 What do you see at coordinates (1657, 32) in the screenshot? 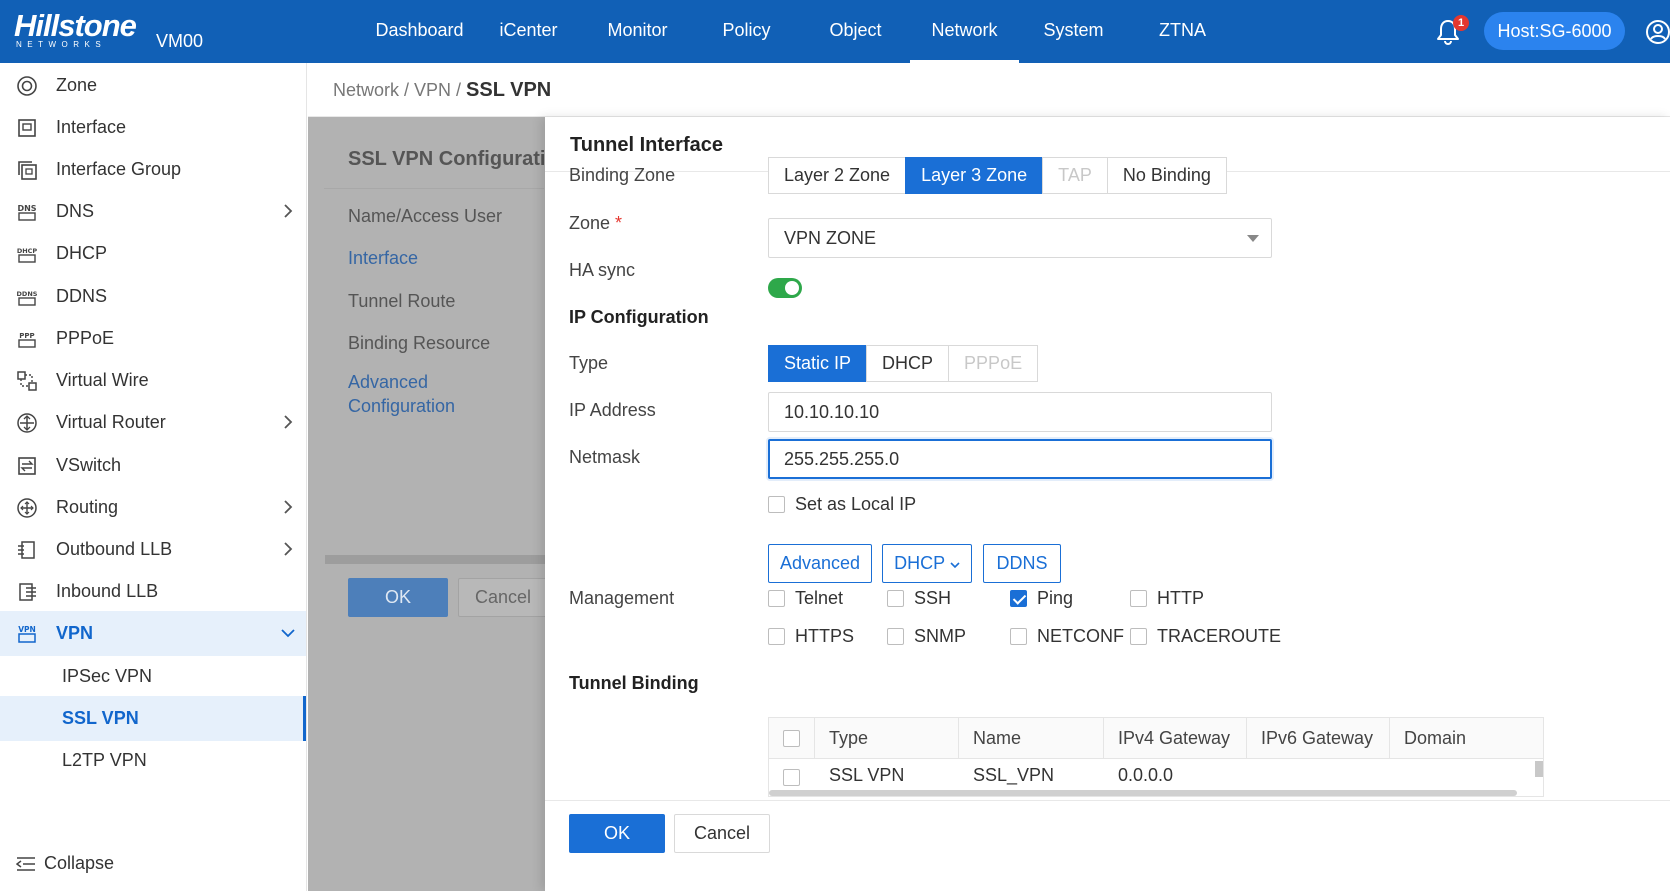
I see `user-icon` at bounding box center [1657, 32].